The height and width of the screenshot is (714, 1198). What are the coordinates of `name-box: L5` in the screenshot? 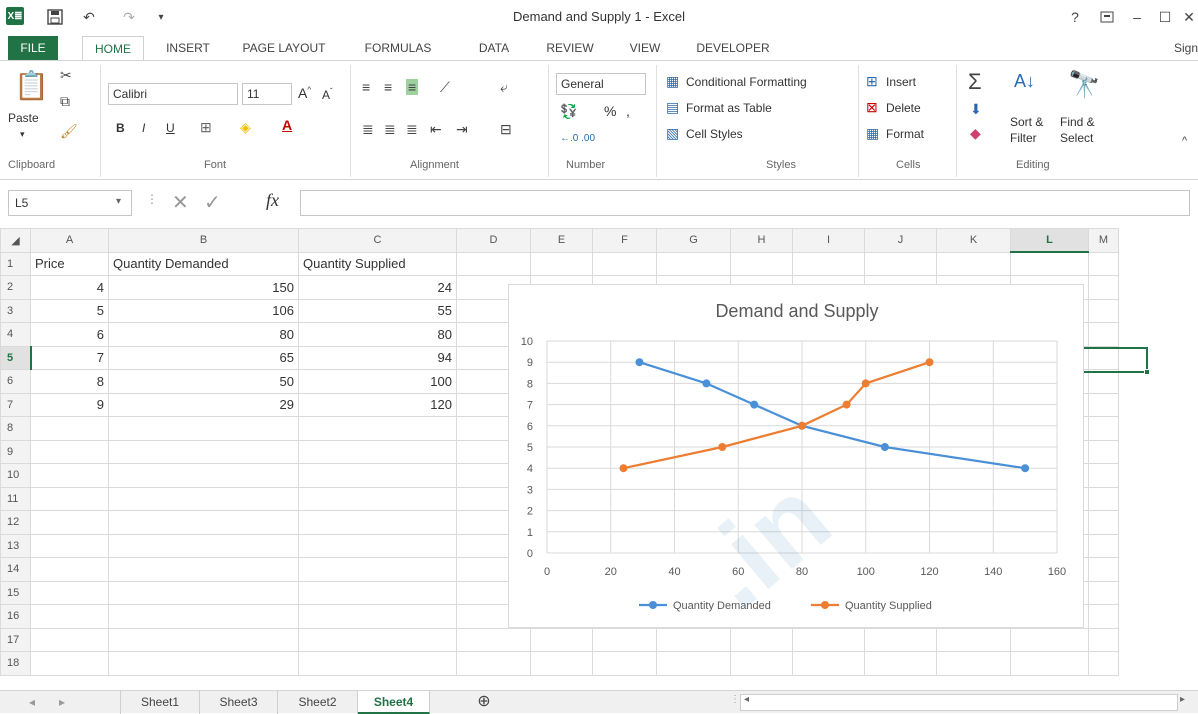 It's located at (70, 203).